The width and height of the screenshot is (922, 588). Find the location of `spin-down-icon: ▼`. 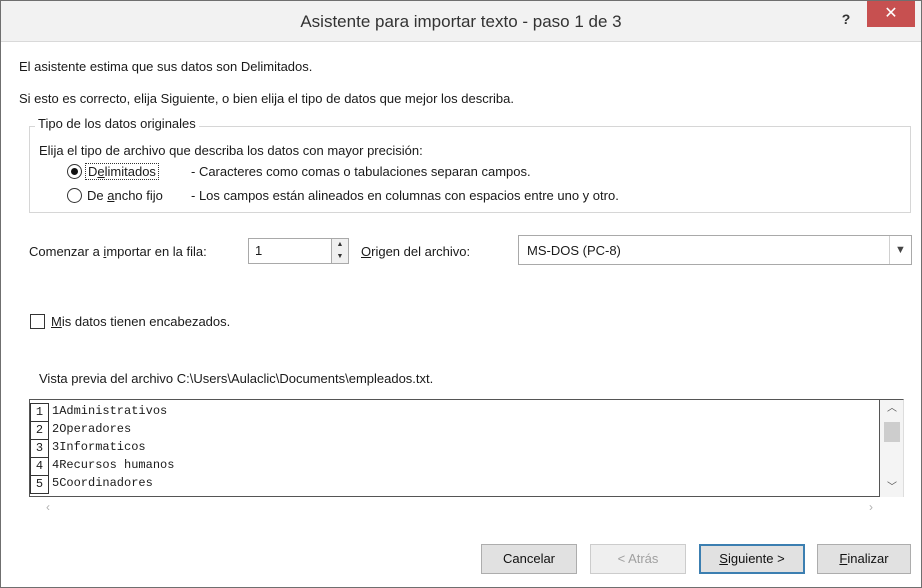

spin-down-icon: ▼ is located at coordinates (340, 257).